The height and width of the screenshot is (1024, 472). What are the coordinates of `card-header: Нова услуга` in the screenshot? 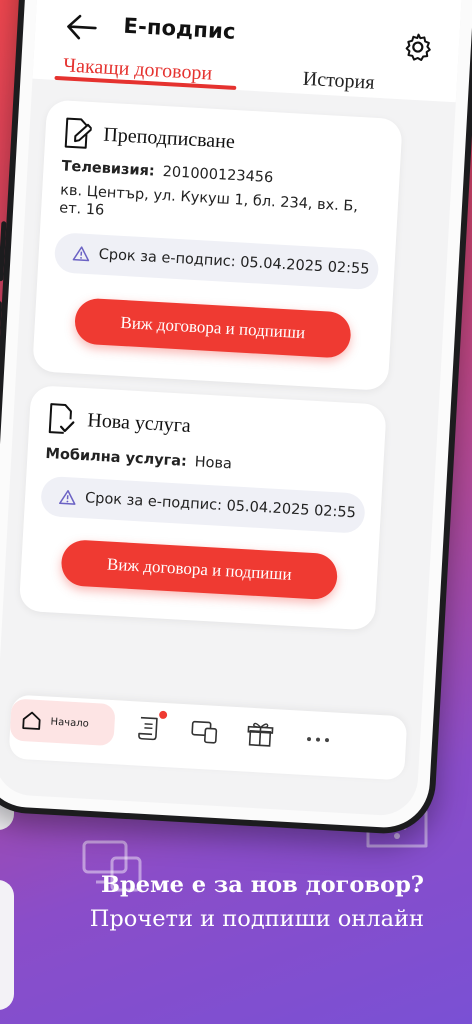 It's located at (119, 422).